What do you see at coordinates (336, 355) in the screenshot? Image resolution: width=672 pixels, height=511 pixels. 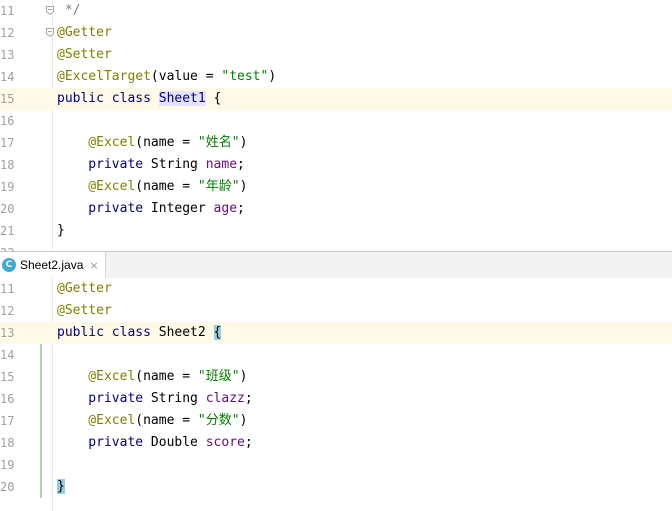 I see `code-line: 14` at bounding box center [336, 355].